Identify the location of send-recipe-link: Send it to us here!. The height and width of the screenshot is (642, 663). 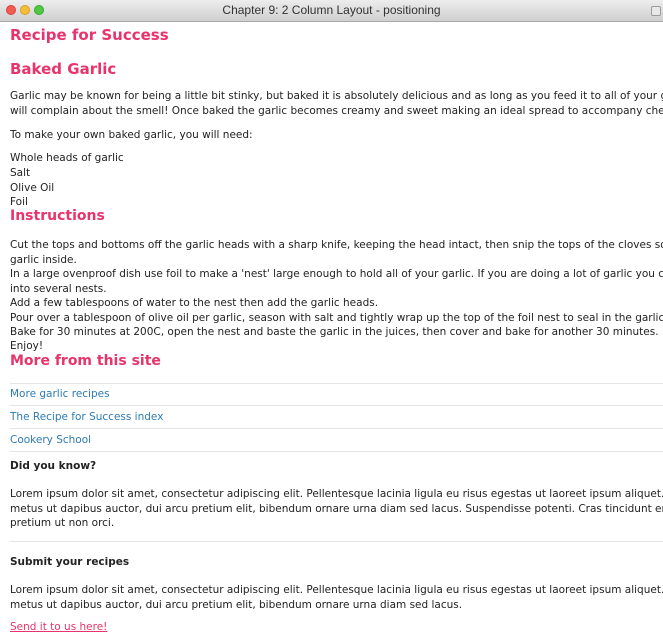
(58, 627).